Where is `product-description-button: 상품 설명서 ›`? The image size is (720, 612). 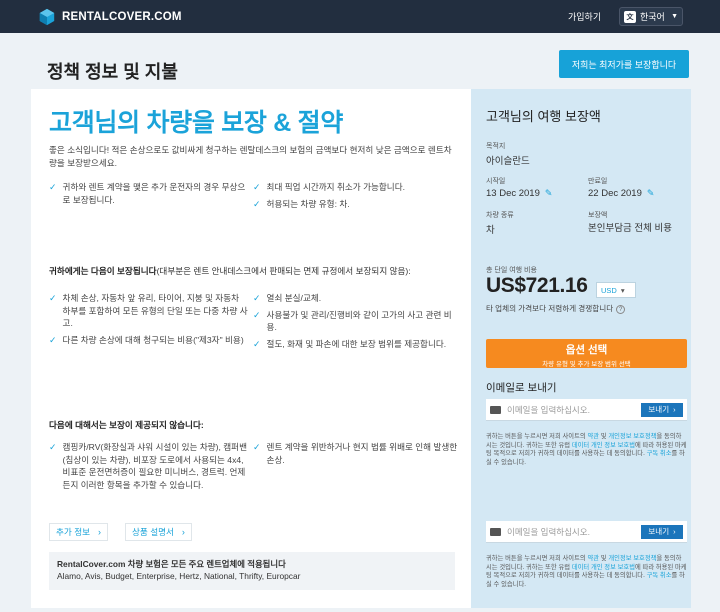 product-description-button: 상품 설명서 › is located at coordinates (158, 532).